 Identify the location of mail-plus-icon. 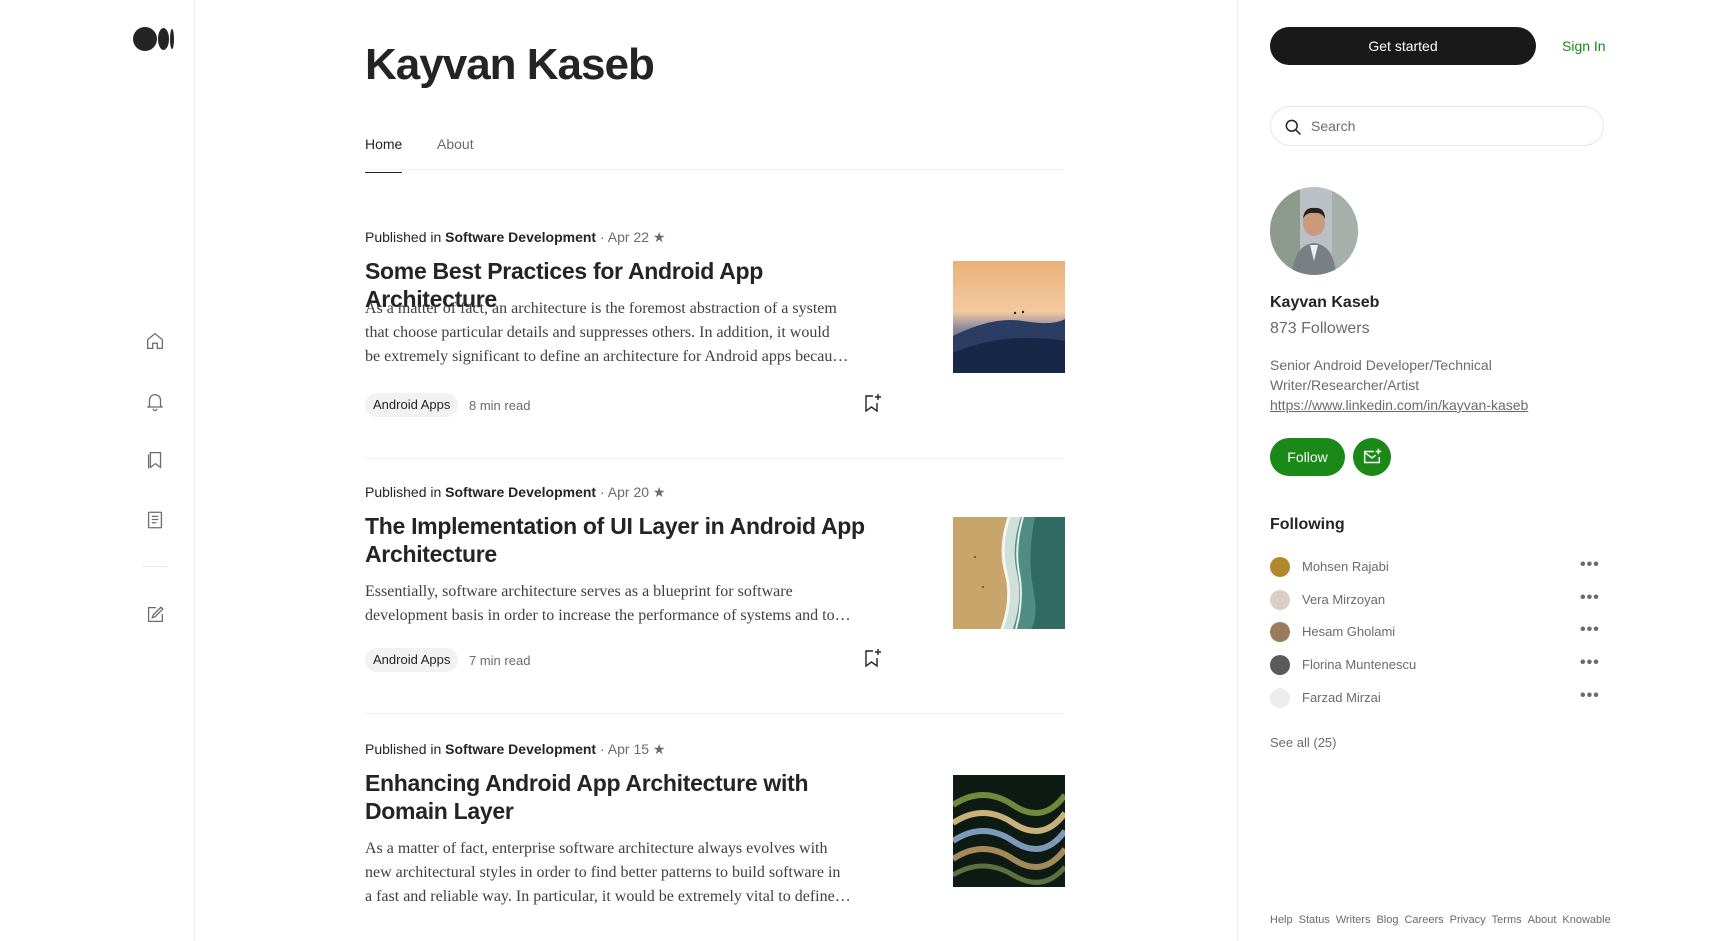
(1372, 456).